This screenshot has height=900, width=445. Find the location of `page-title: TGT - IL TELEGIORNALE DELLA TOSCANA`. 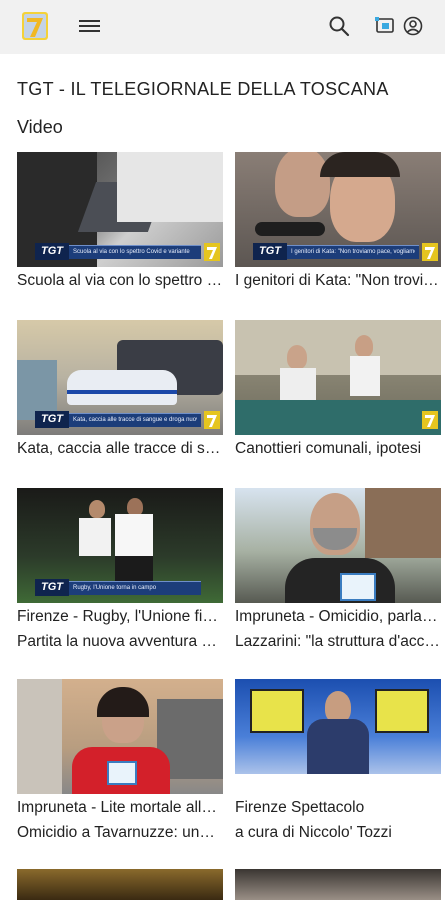

page-title: TGT - IL TELEGIORNALE DELLA TOSCANA is located at coordinates (203, 89).